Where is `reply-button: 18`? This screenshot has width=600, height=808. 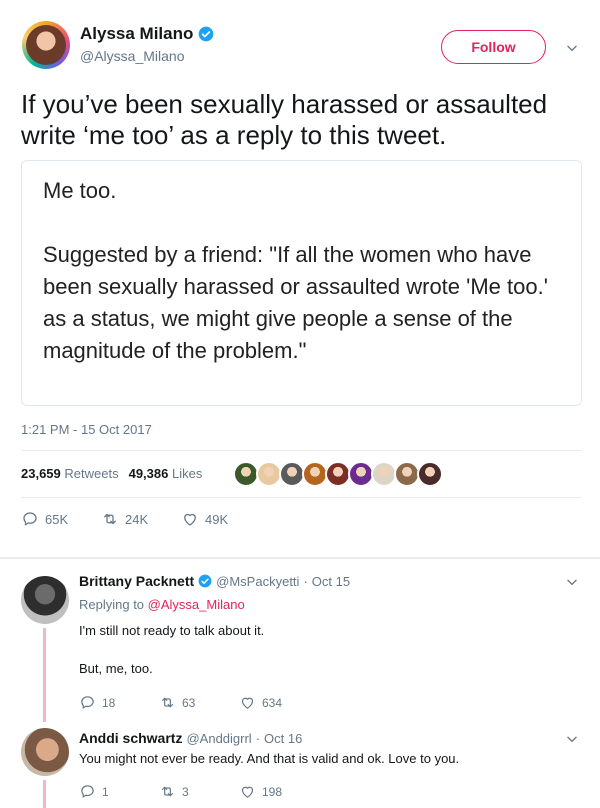
reply-button: 18 is located at coordinates (119, 702).